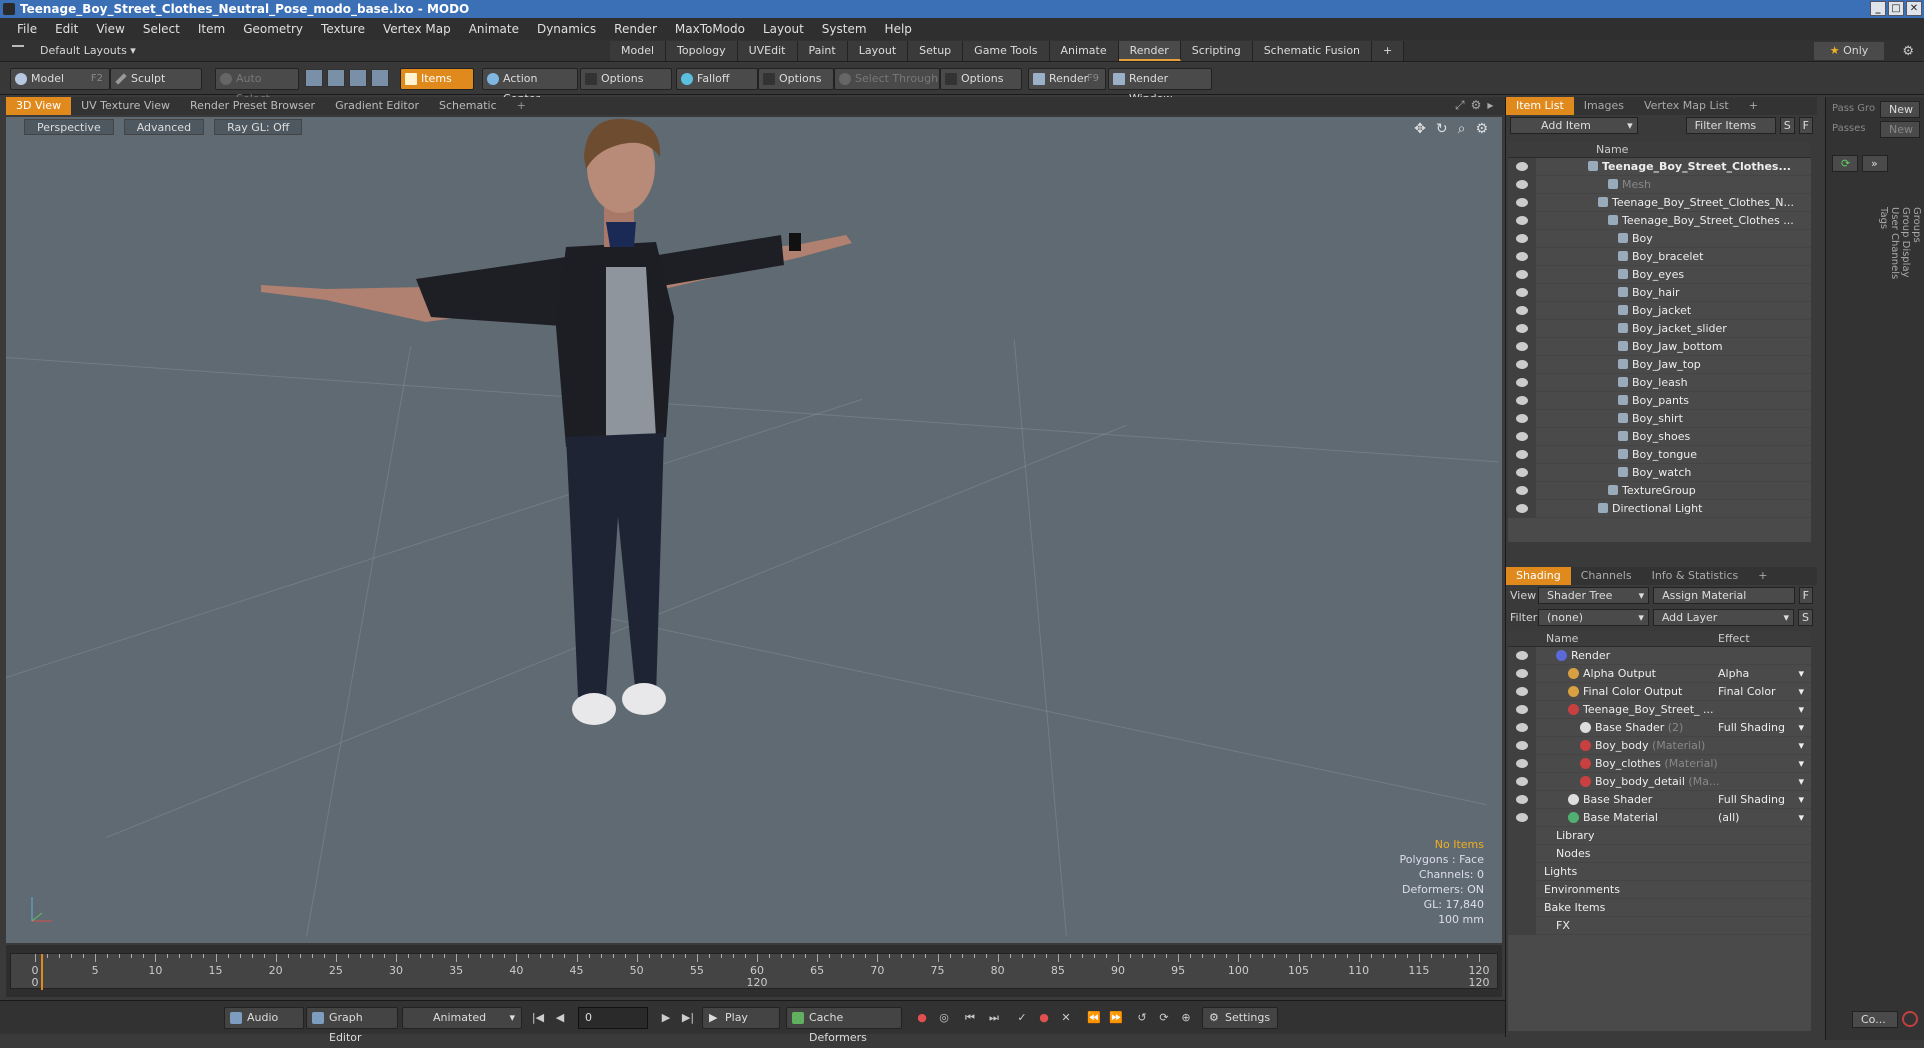 This screenshot has width=1924, height=1048. What do you see at coordinates (18, 50) in the screenshot?
I see `layout-icon` at bounding box center [18, 50].